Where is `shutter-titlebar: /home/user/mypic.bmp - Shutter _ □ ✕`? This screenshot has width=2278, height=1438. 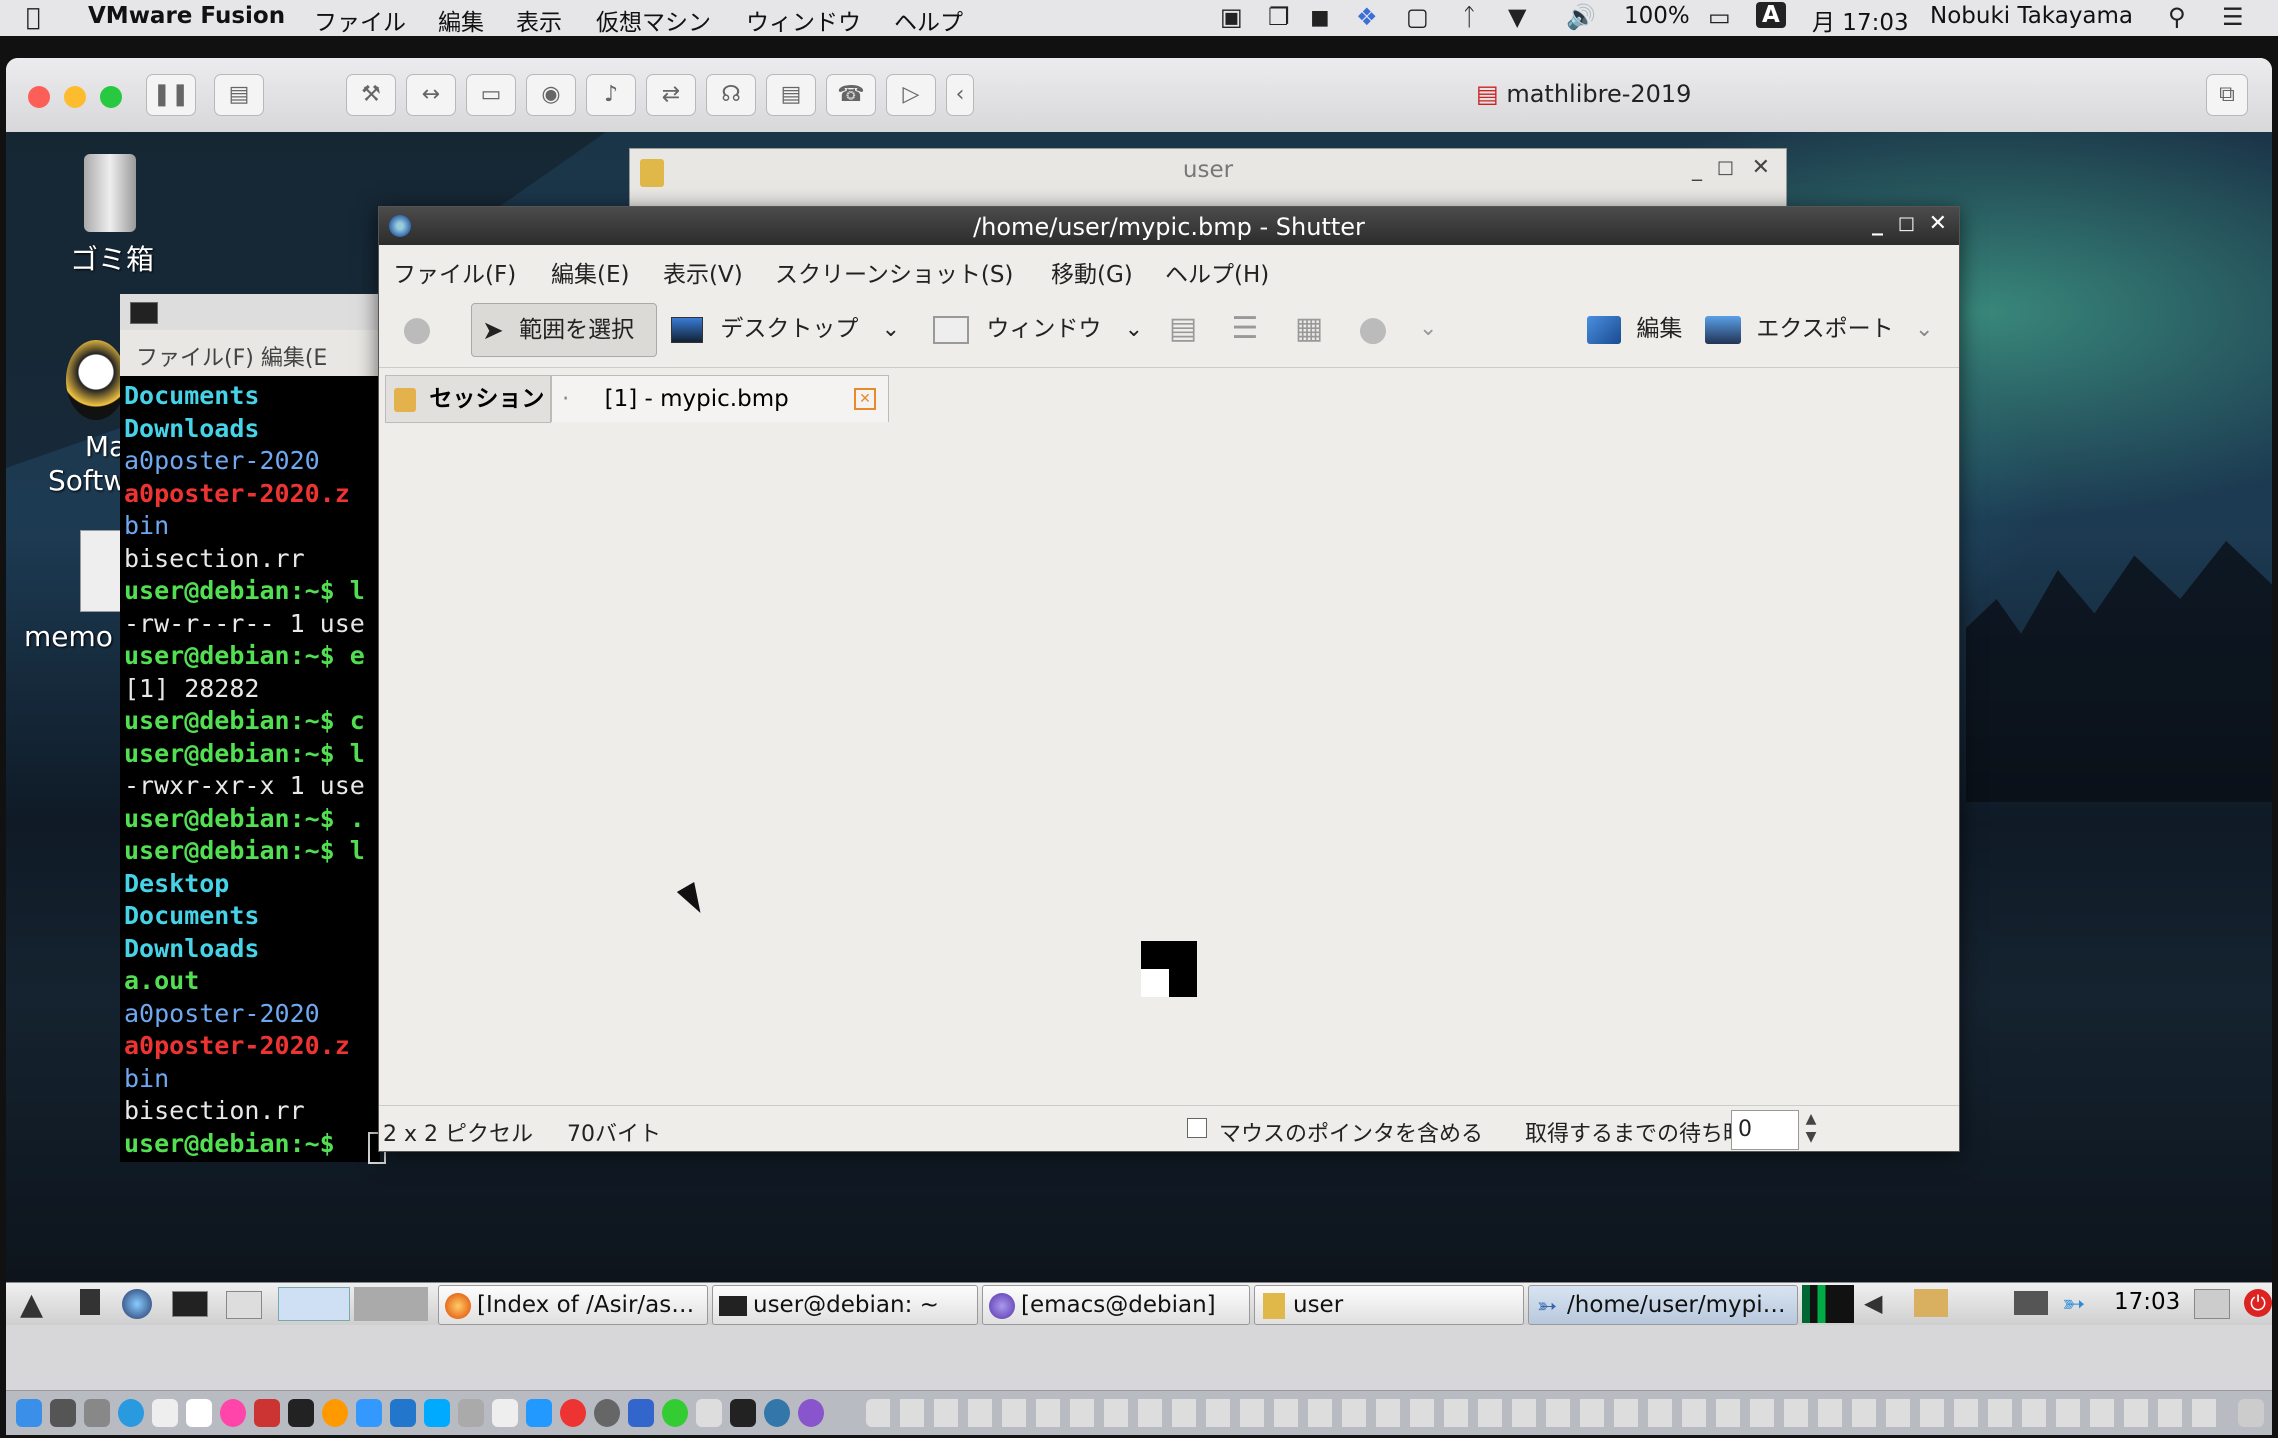 shutter-titlebar: /home/user/mypic.bmp - Shutter _ □ ✕ is located at coordinates (1169, 226).